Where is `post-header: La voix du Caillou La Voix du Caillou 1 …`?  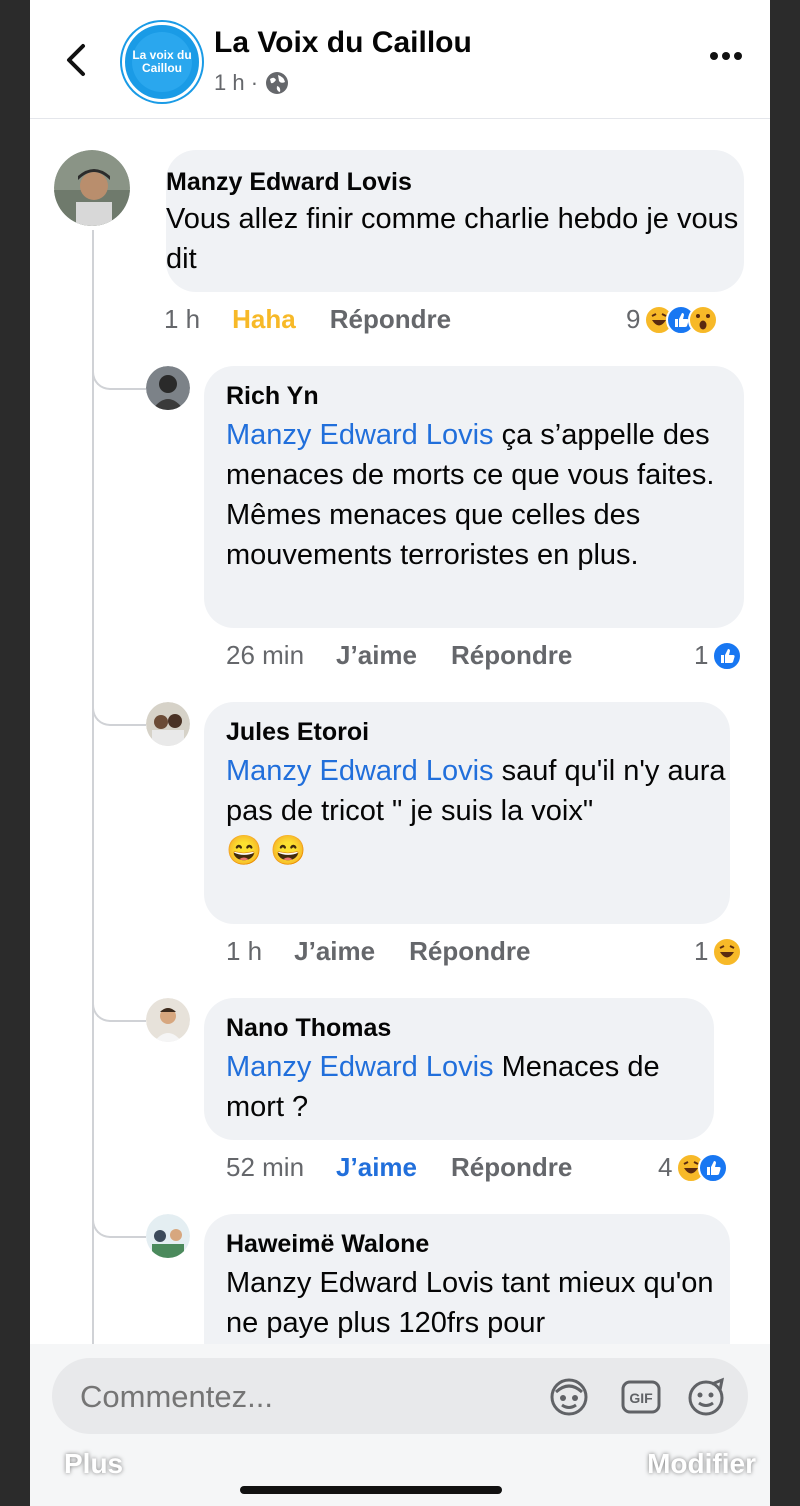
post-header: La voix du Caillou La Voix du Caillou 1 … is located at coordinates (400, 59).